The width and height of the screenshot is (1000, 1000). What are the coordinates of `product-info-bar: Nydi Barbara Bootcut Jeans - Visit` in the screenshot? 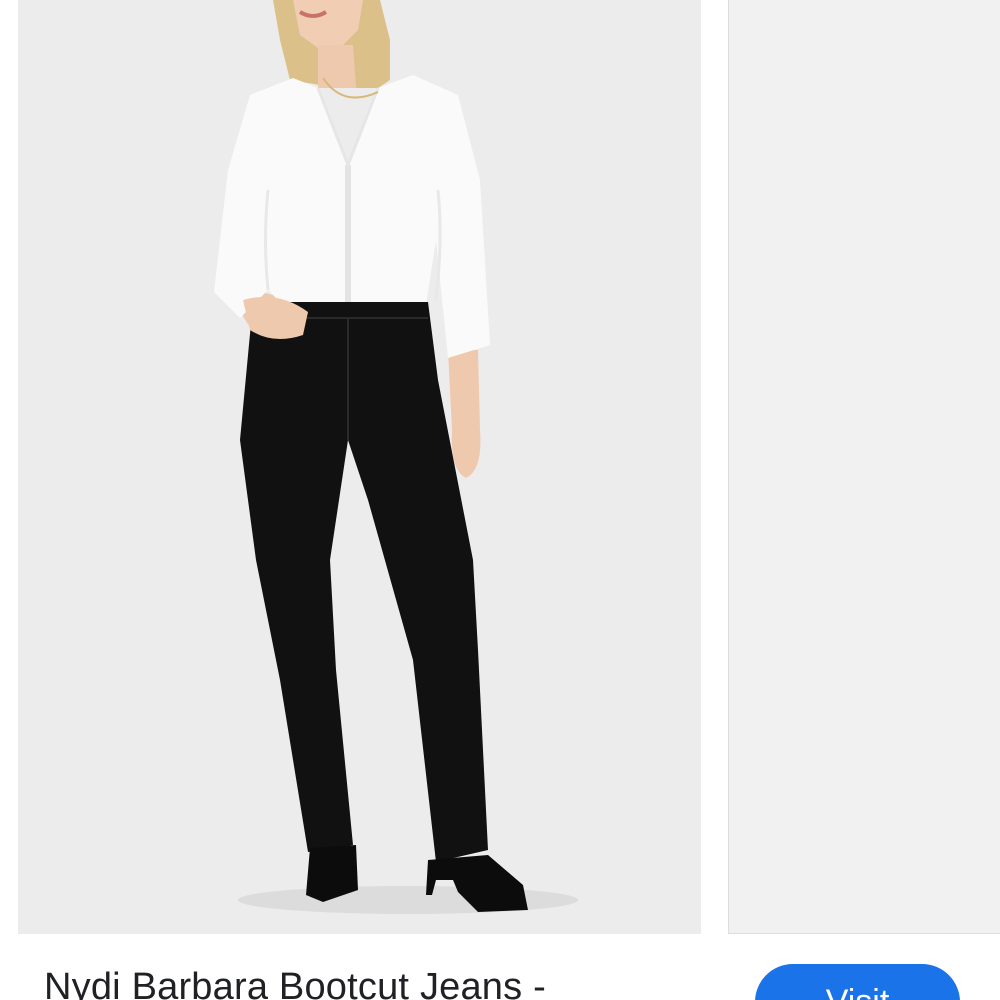 It's located at (500, 967).